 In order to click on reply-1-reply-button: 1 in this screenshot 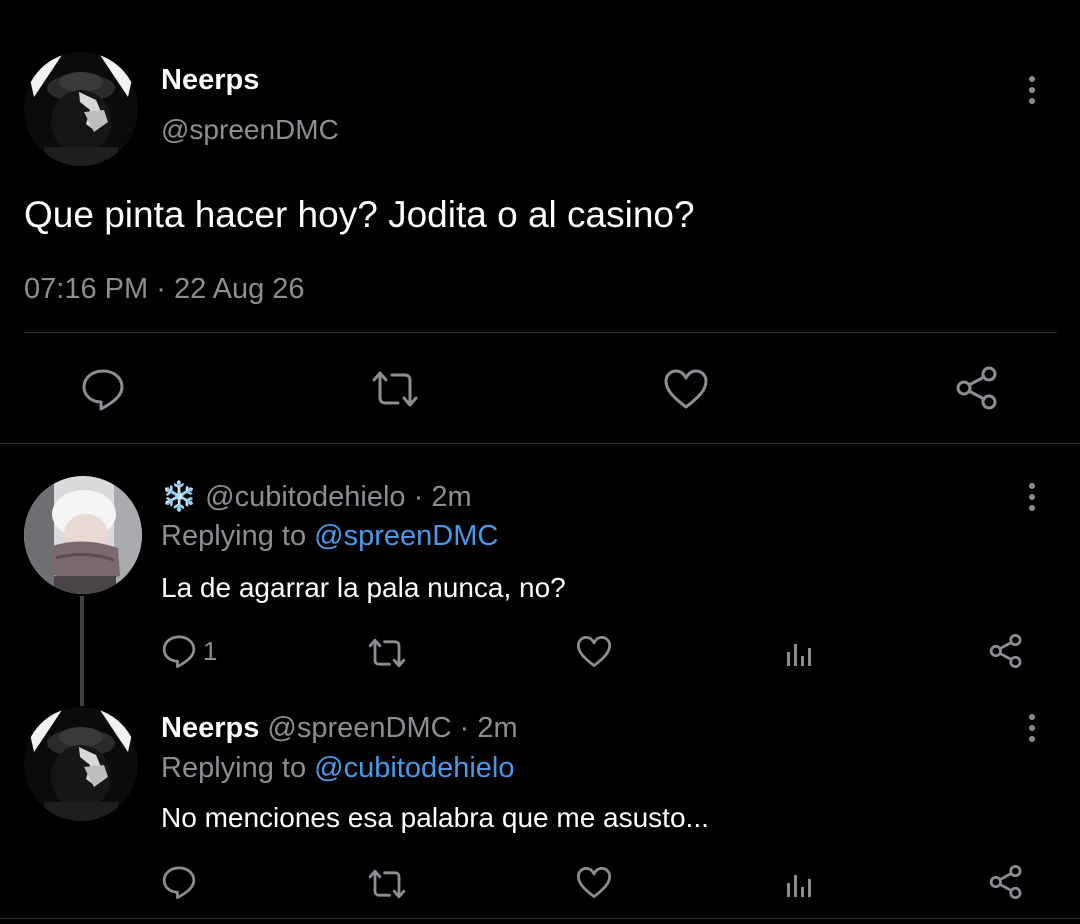, I will do `click(189, 651)`.